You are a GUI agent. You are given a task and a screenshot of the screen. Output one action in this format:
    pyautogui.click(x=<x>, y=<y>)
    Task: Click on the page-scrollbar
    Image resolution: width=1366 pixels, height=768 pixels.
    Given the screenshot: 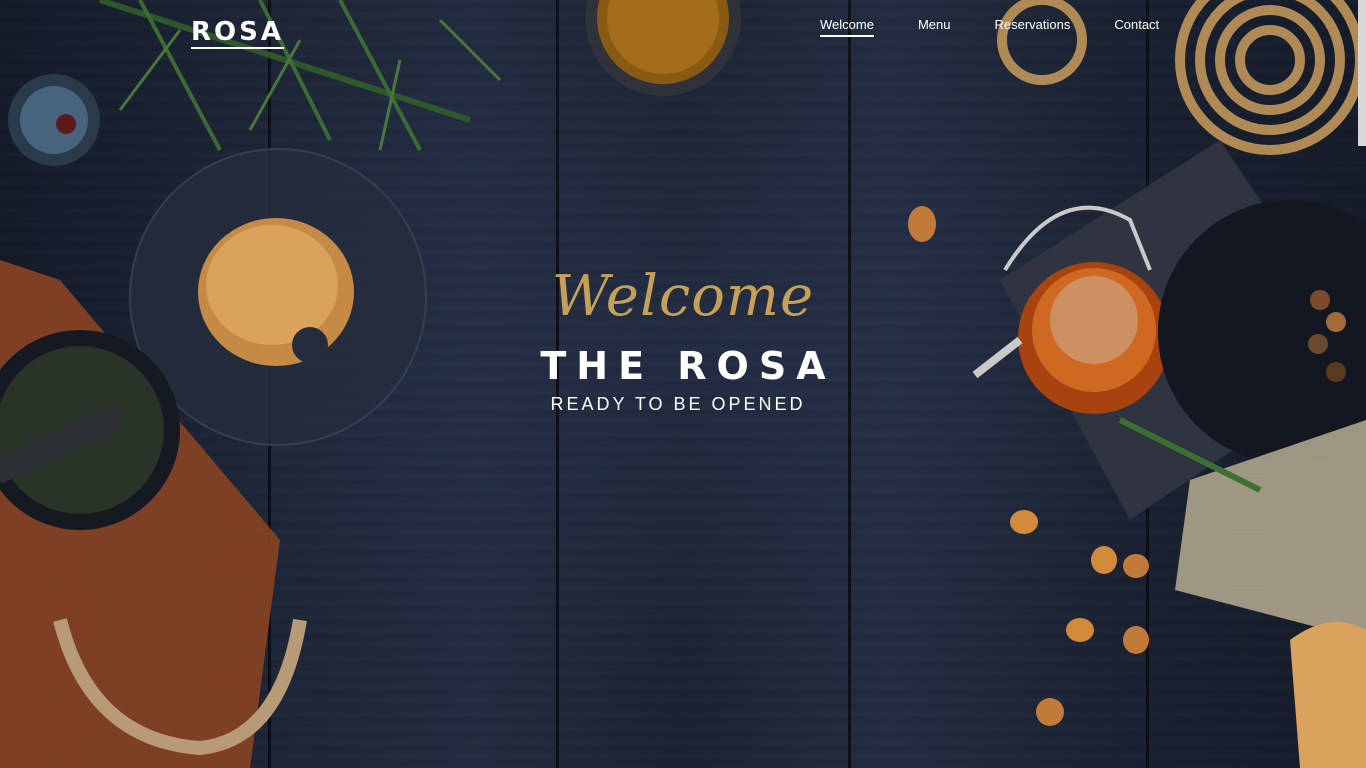 What is the action you would take?
    pyautogui.click(x=1362, y=73)
    